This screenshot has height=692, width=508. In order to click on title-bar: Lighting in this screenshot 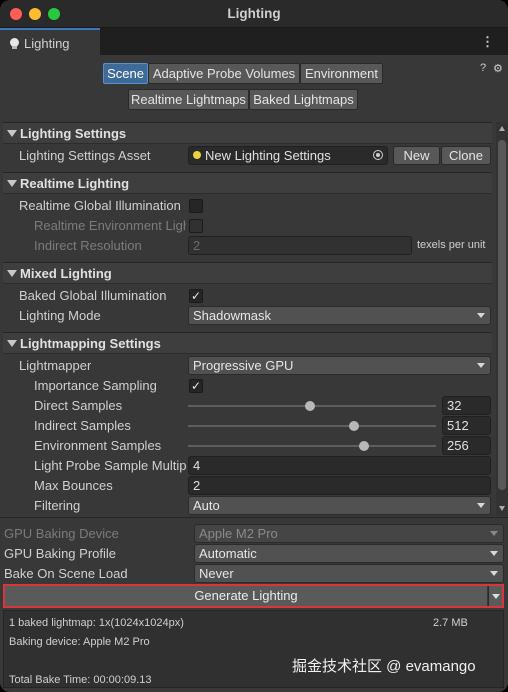, I will do `click(254, 14)`.